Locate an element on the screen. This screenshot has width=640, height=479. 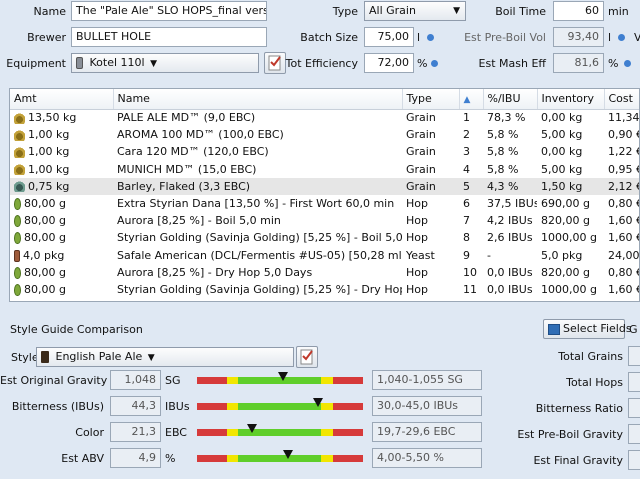
cell-name: Aurora [8,25 %] - Dry Hop 5,0 Days is located at coordinates (257, 272).